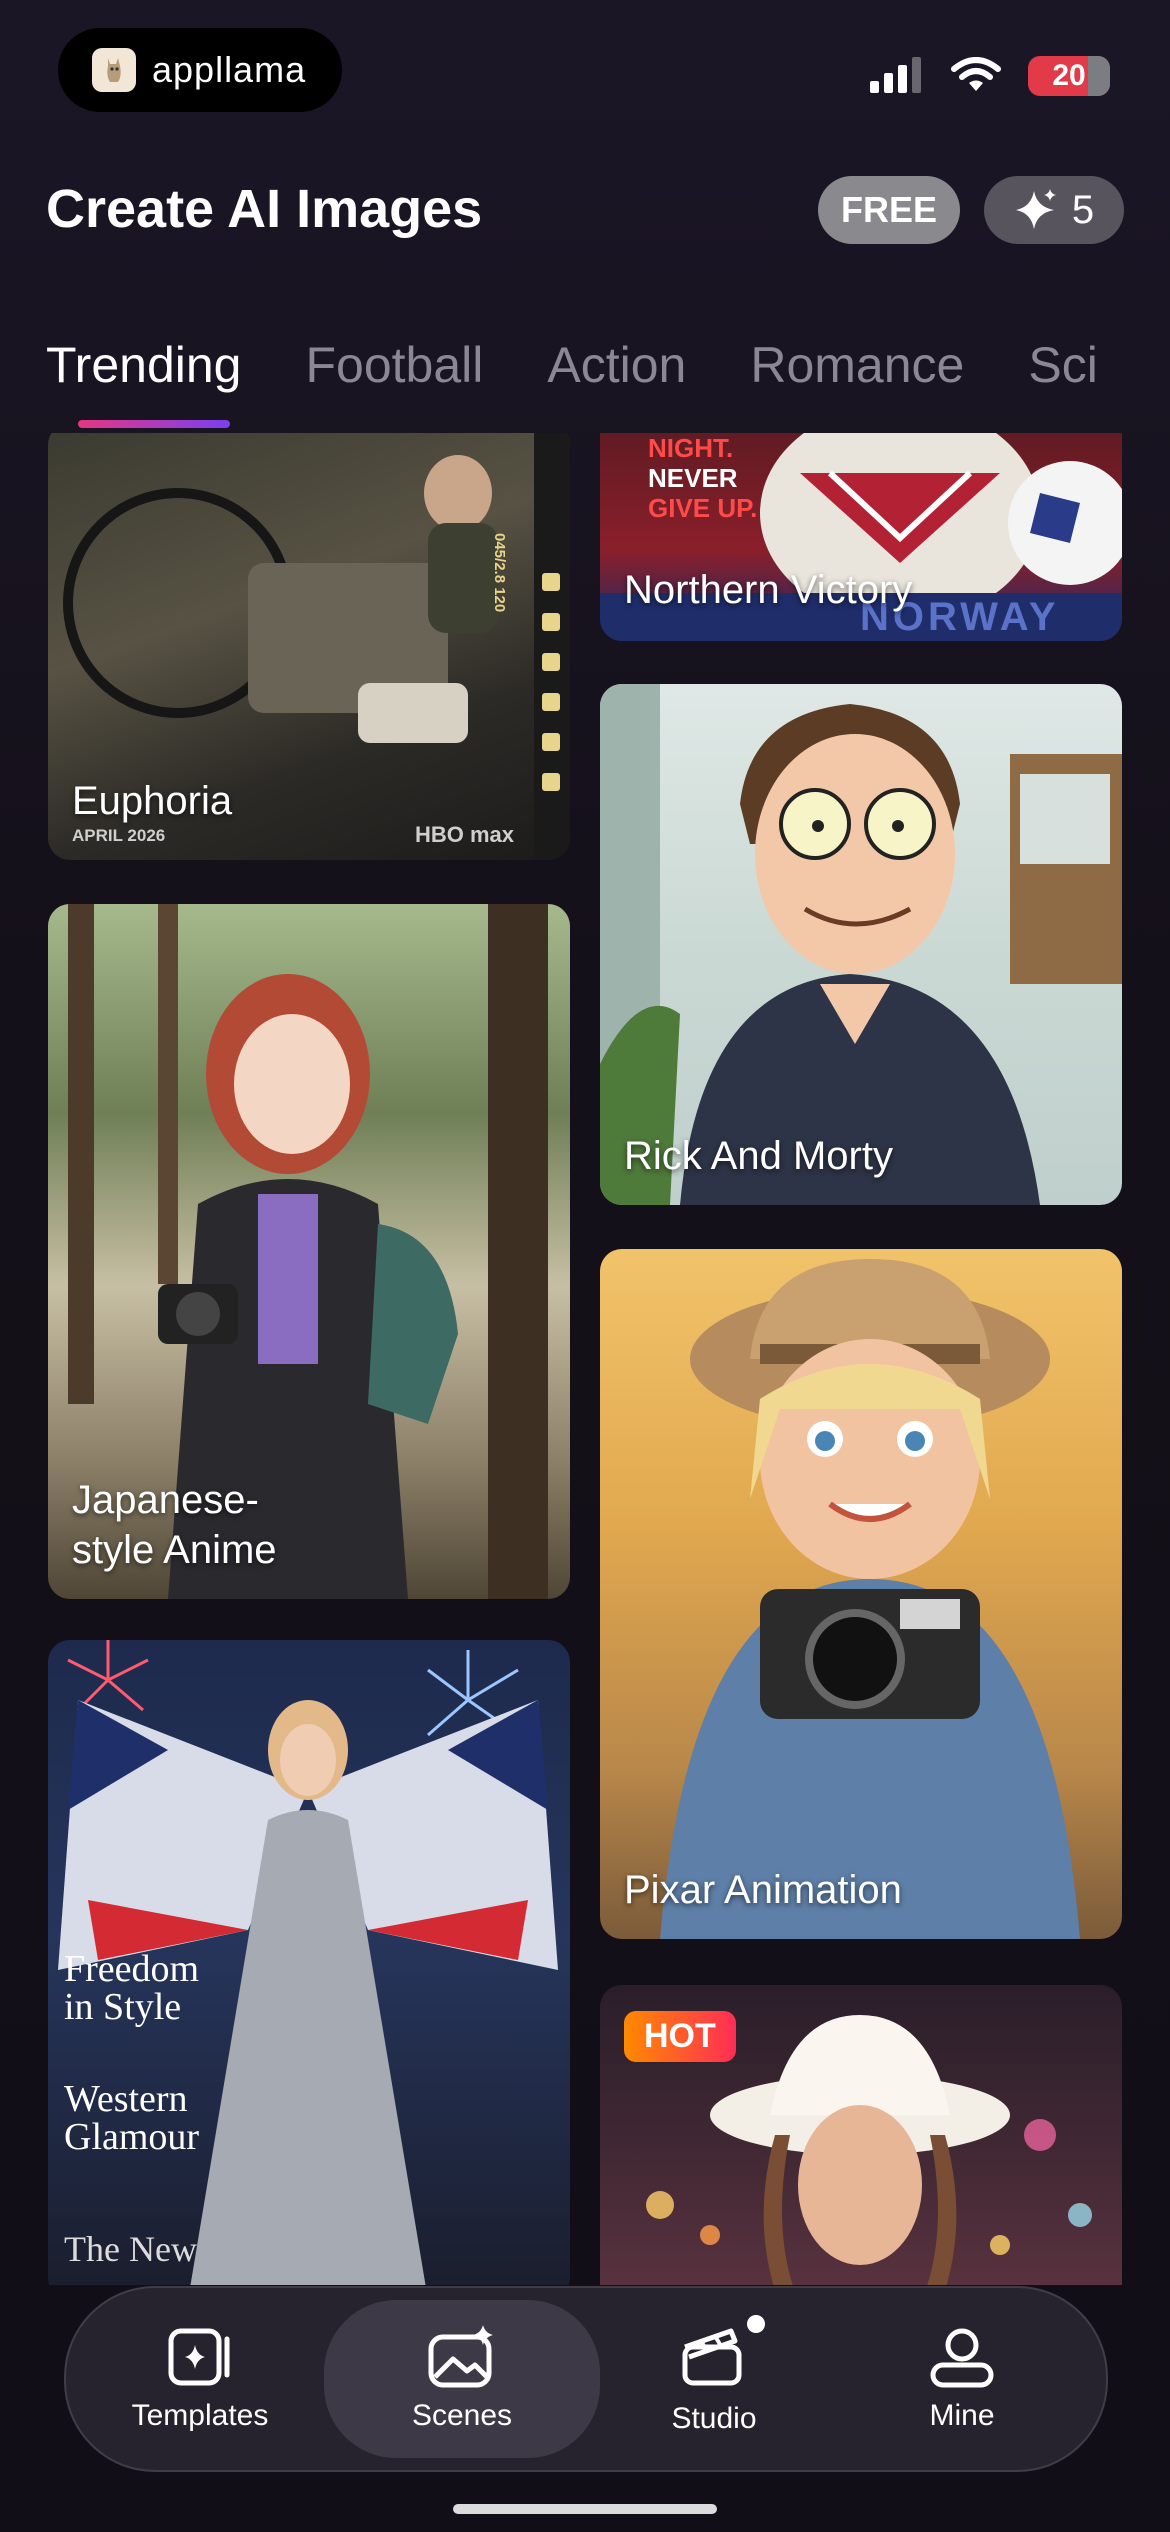  I want to click on card-label: Rick And Morty, so click(758, 1156).